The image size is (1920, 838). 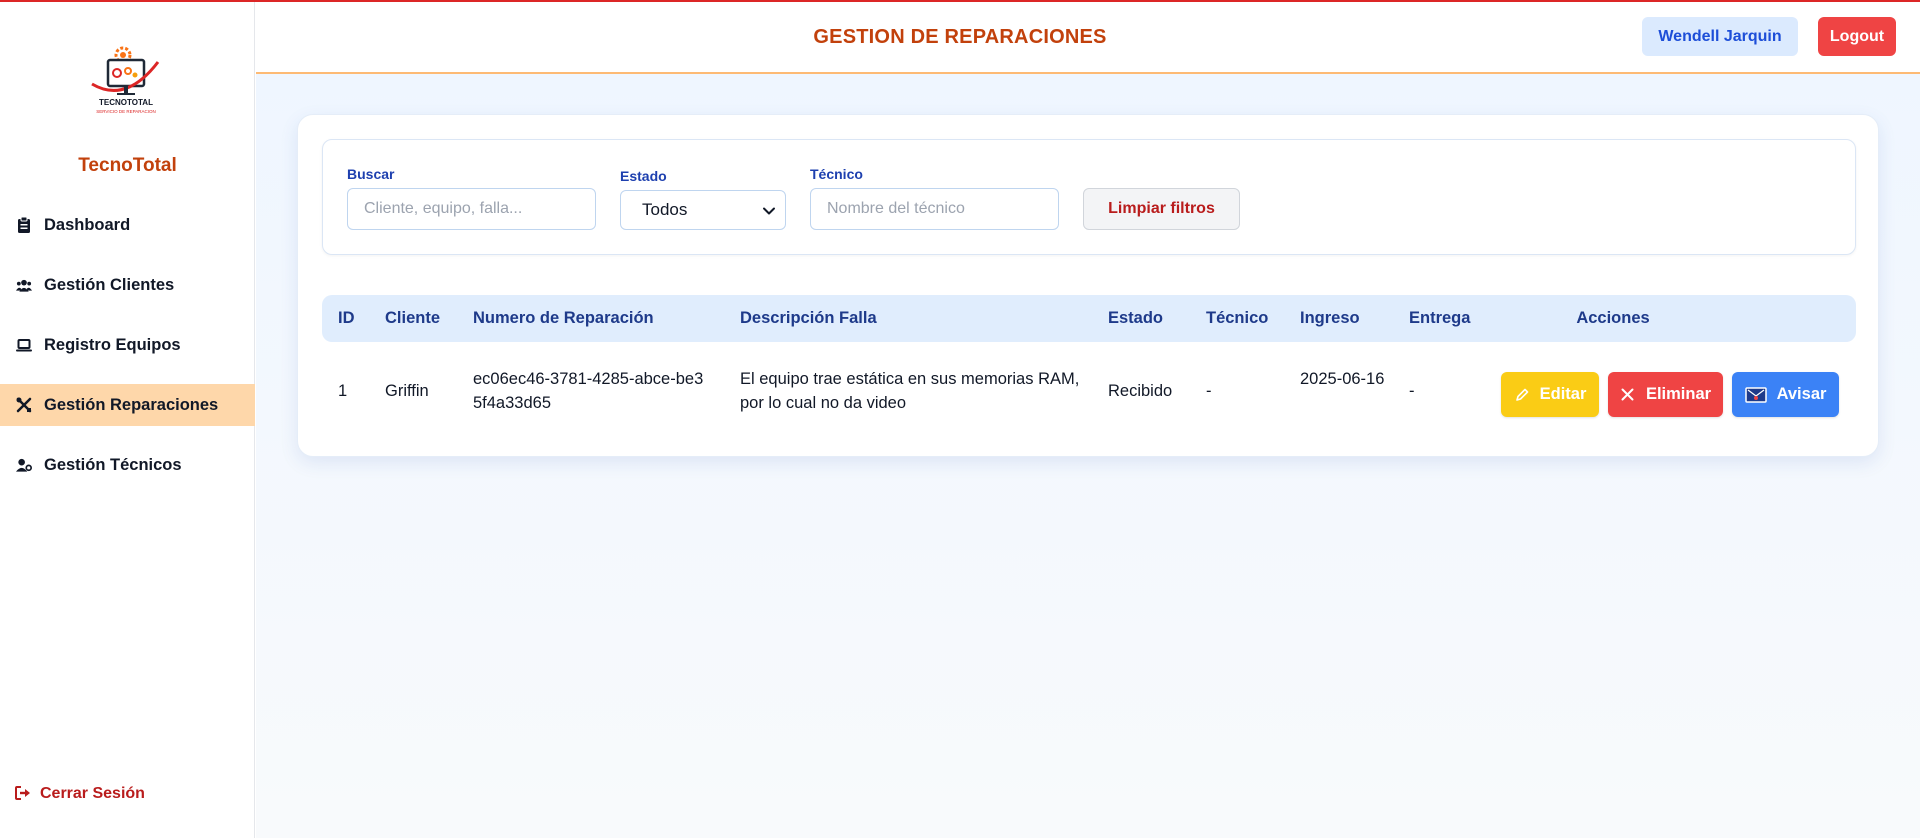 I want to click on cell-id: 1, so click(x=343, y=391).